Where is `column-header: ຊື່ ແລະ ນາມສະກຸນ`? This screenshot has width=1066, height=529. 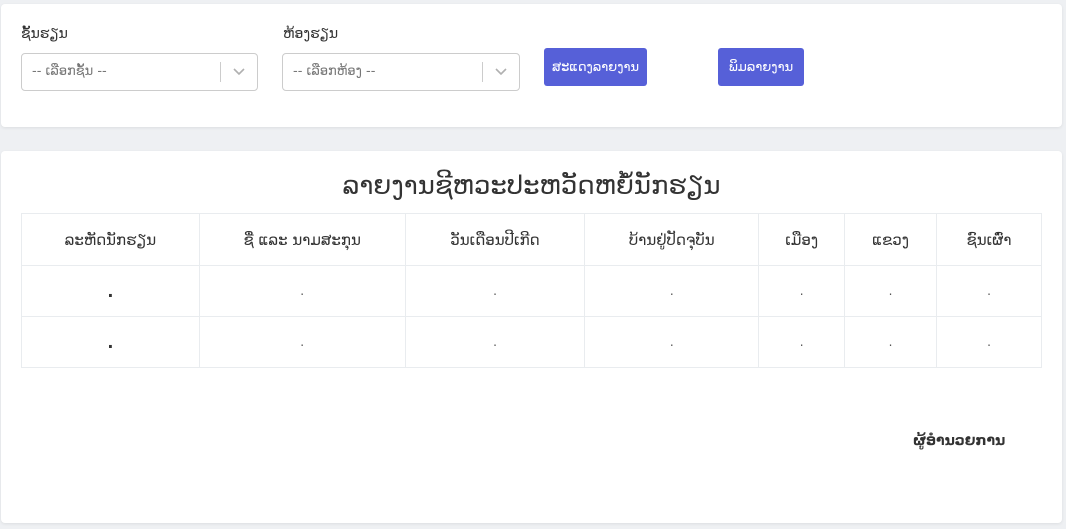 column-header: ຊື່ ແລະ ນາມສະກຸນ is located at coordinates (302, 239).